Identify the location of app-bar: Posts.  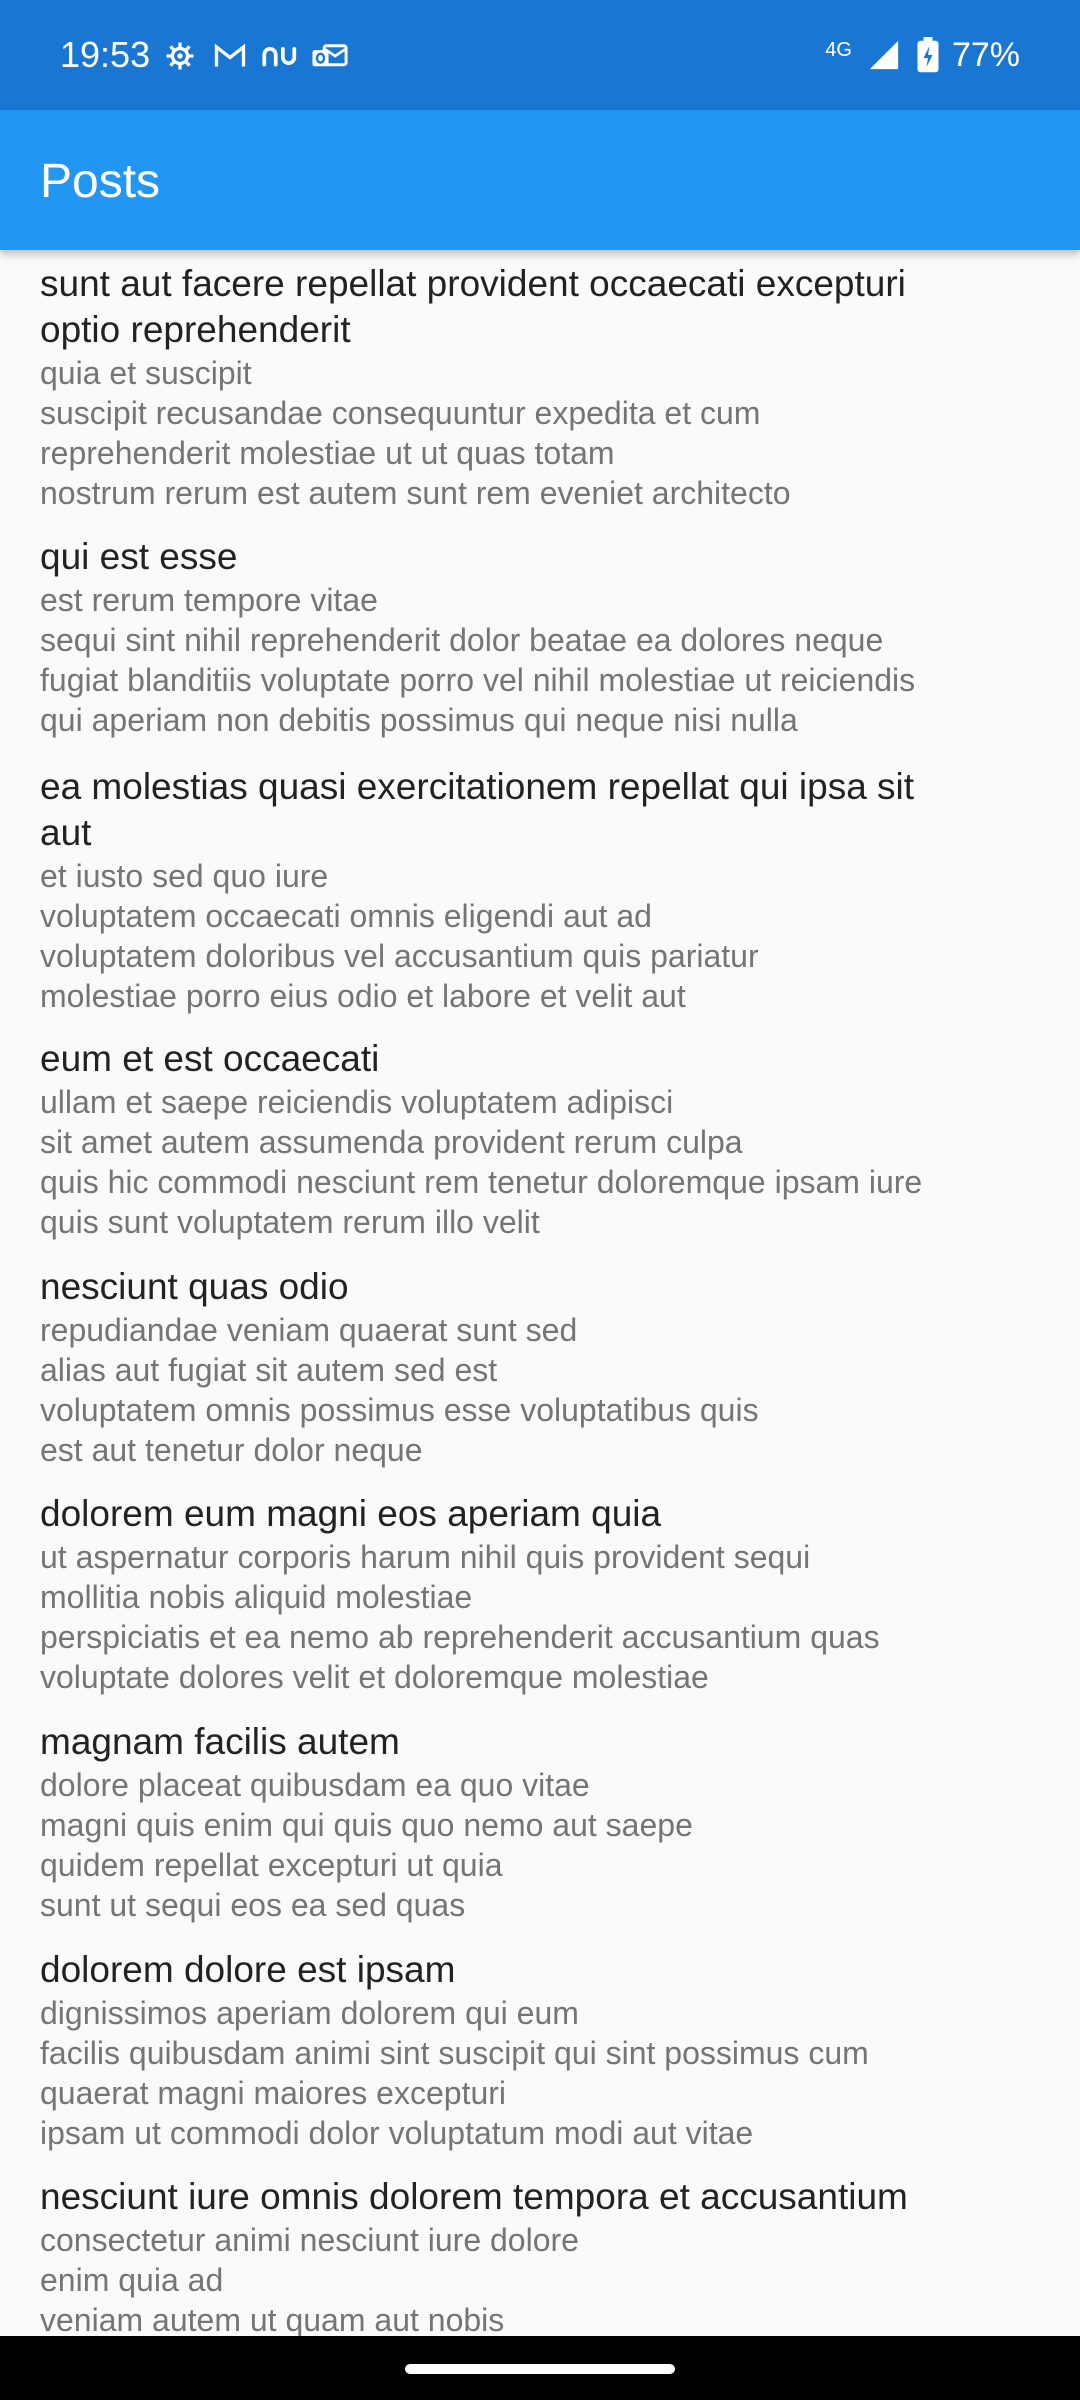
(540, 180).